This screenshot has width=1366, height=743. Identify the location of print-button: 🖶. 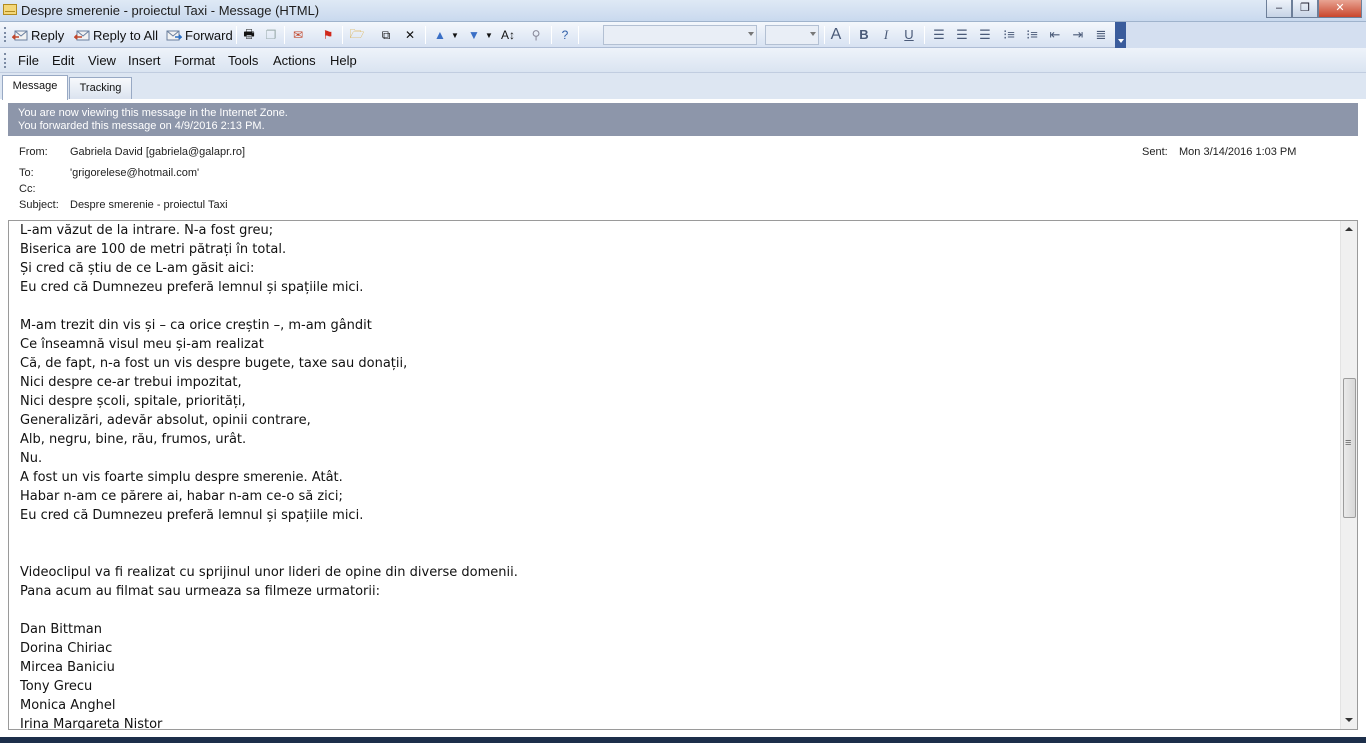
(249, 35).